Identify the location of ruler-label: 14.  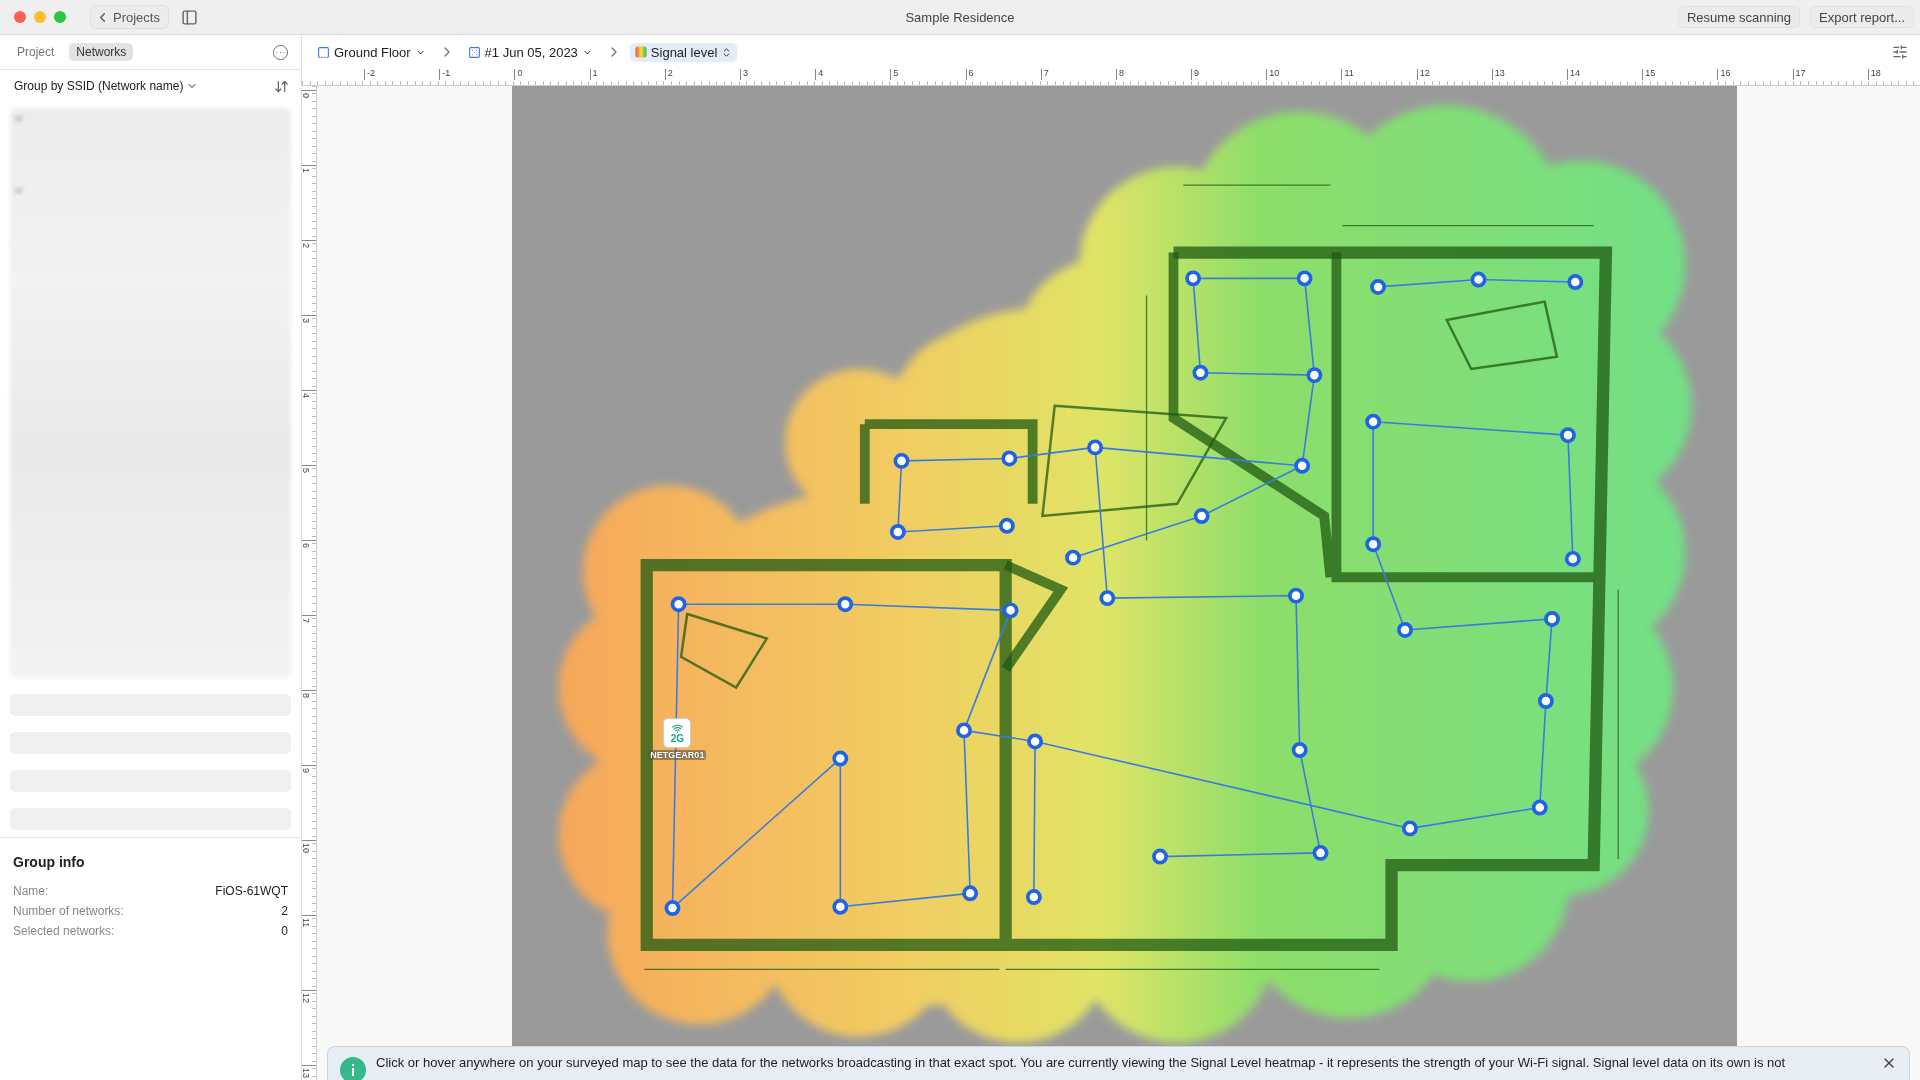
(1605, 74).